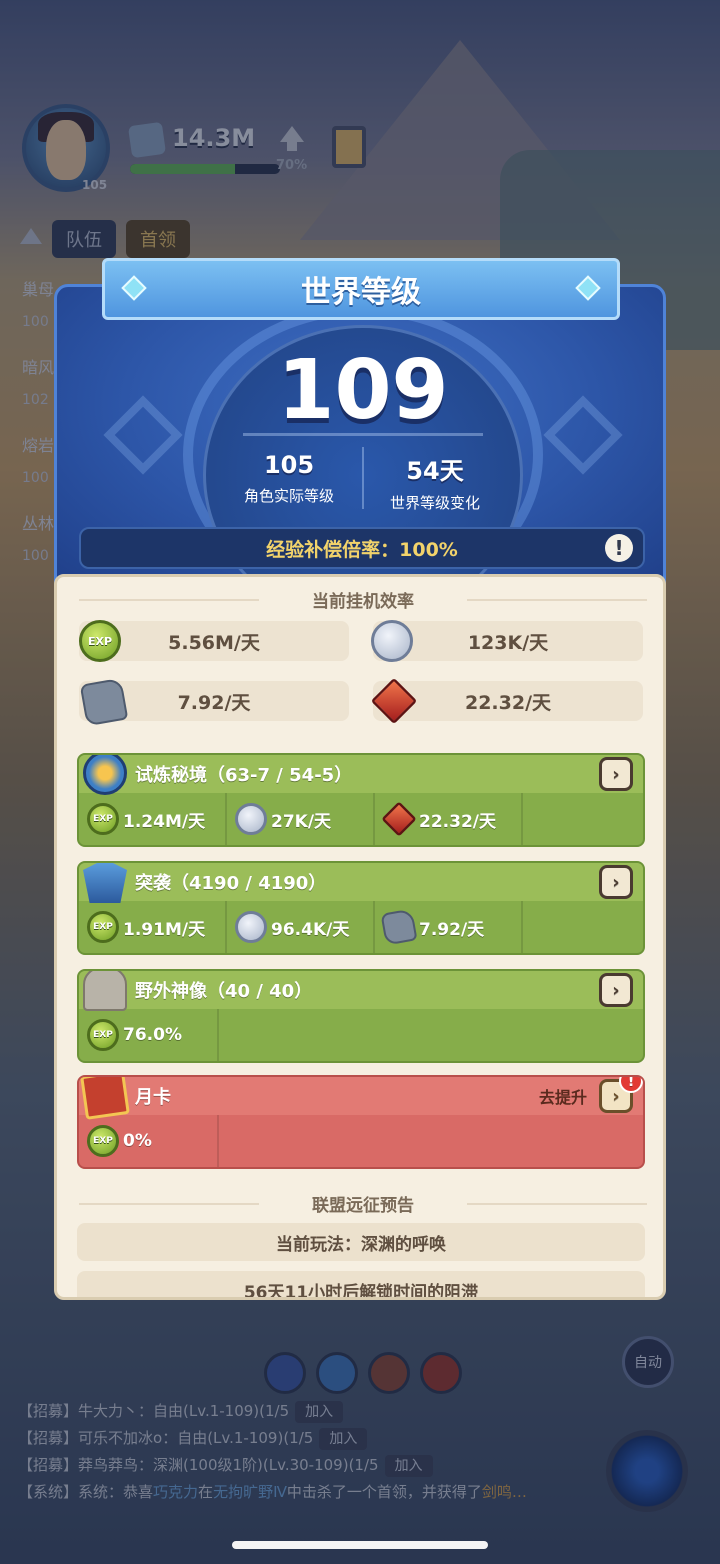 This screenshot has height=1564, width=720. I want to click on reward-cell: EXP 76.0%, so click(149, 1035).